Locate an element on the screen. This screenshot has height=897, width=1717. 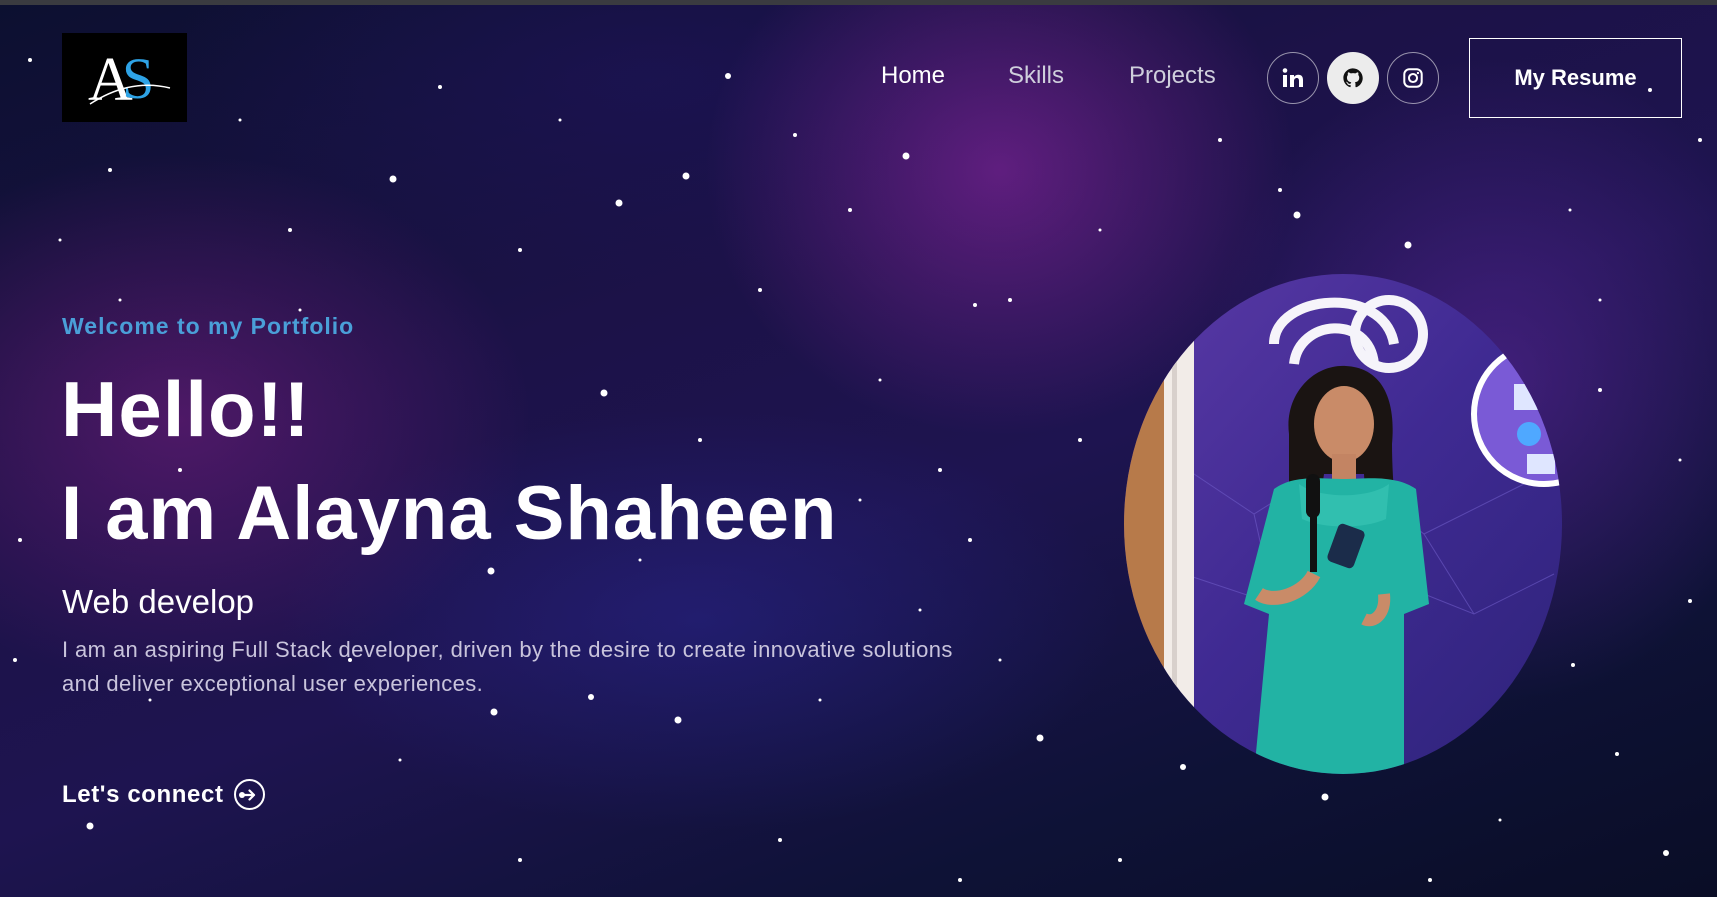
greeting-heading: Hello!! is located at coordinates (186, 409).